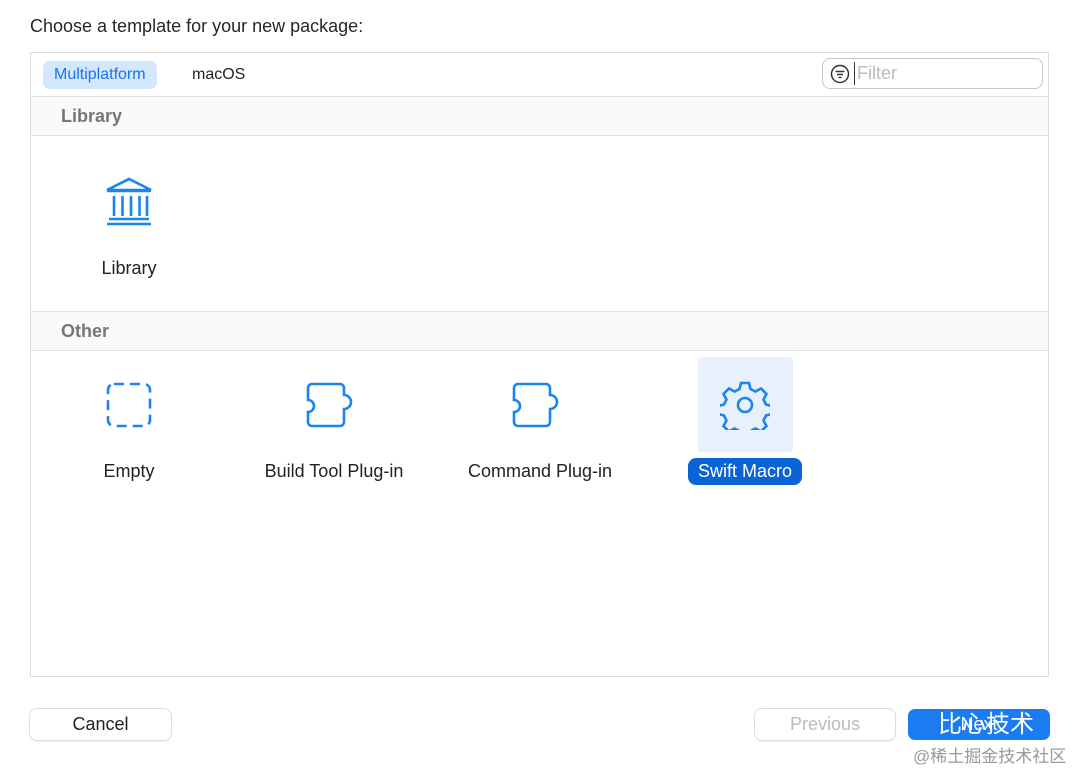 The height and width of the screenshot is (769, 1080). Describe the element at coordinates (334, 471) in the screenshot. I see `template-label: Build Tool Plug-in` at that location.